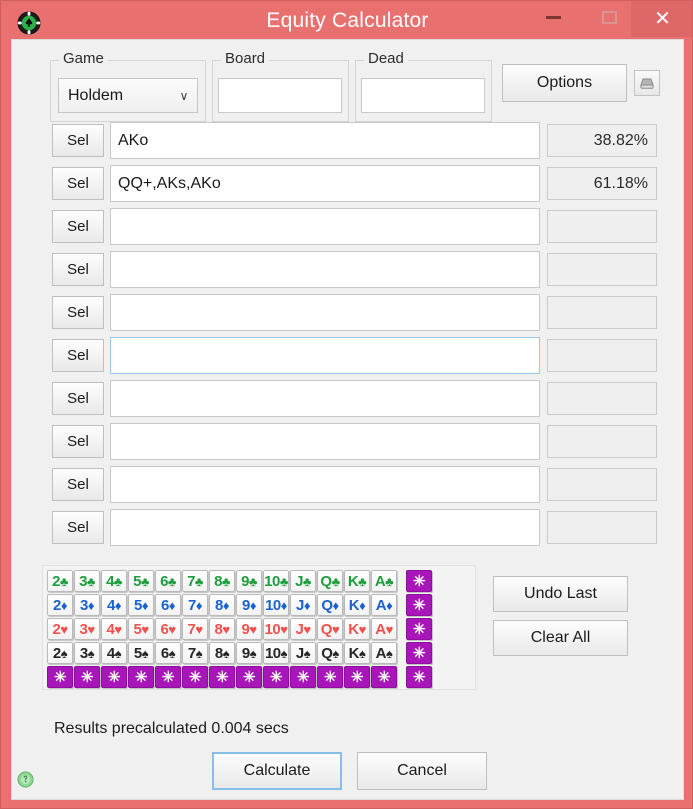 The image size is (693, 809). What do you see at coordinates (87, 629) in the screenshot?
I see `card-3-hearts: 3 ♥` at bounding box center [87, 629].